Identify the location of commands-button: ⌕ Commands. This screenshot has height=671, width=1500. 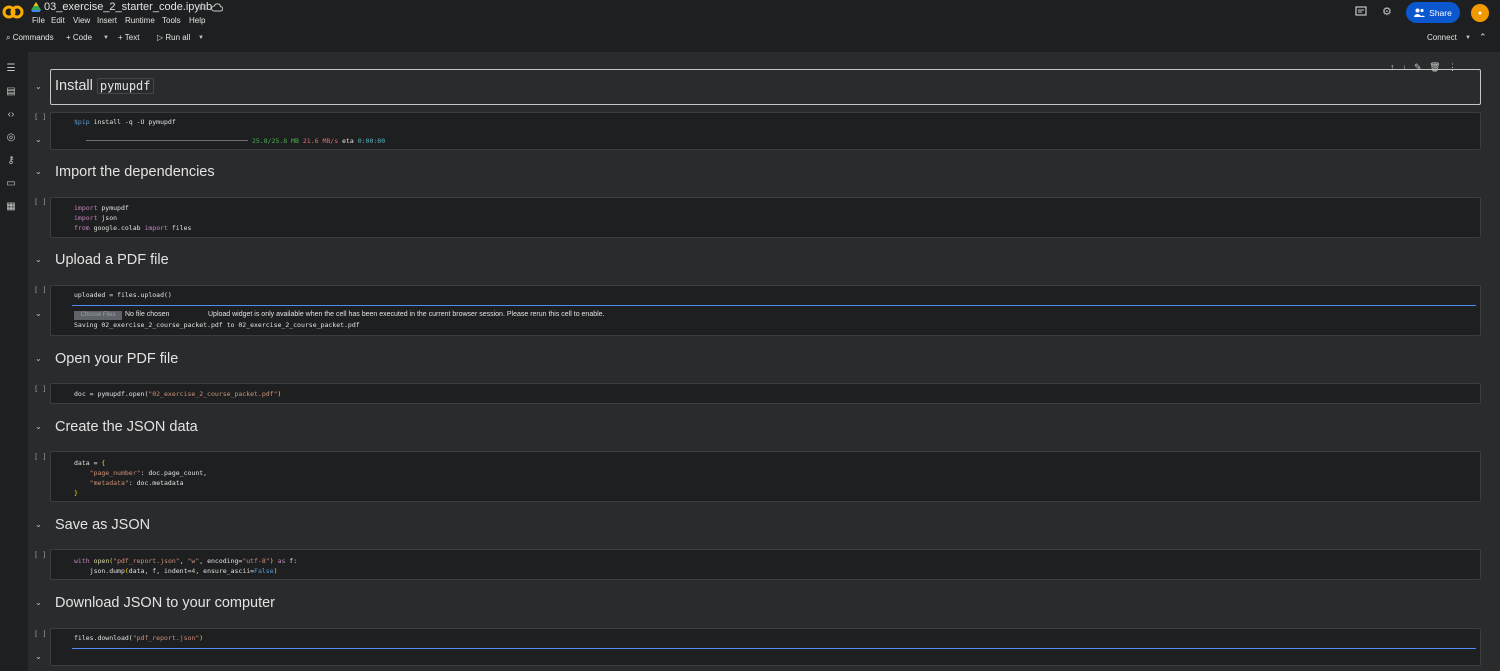
(30, 38).